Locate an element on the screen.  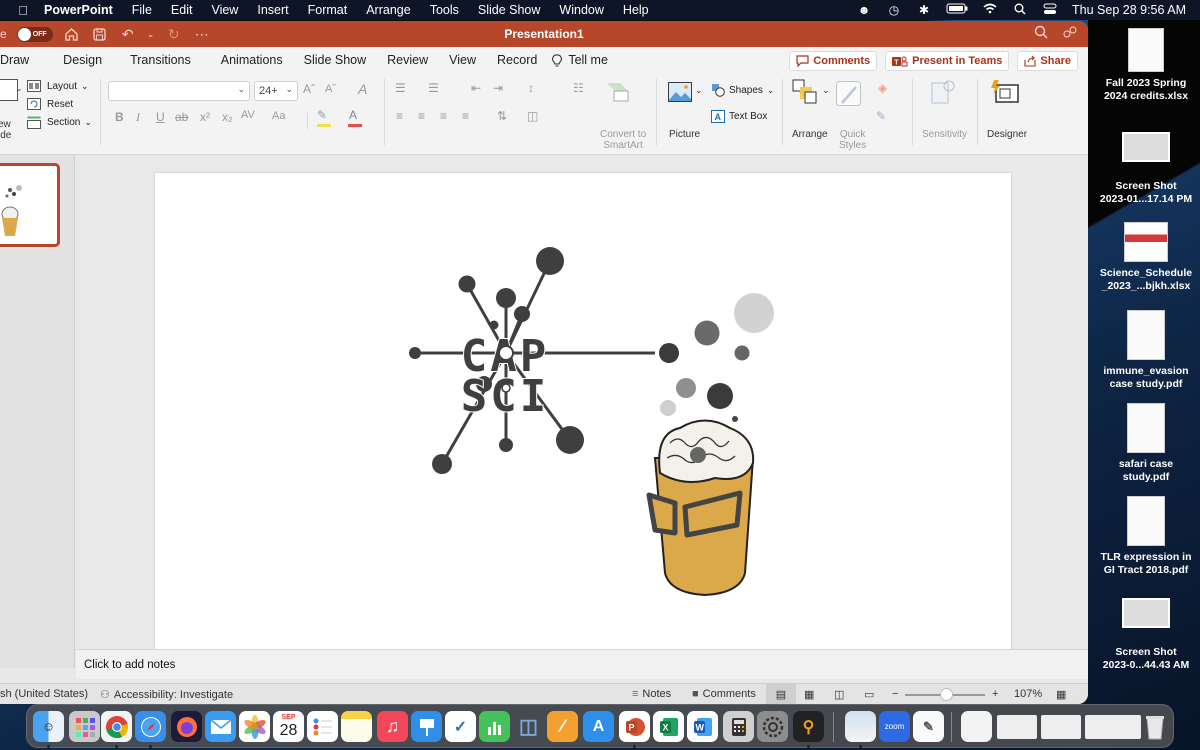
dock-photos-icon is located at coordinates (254, 726).